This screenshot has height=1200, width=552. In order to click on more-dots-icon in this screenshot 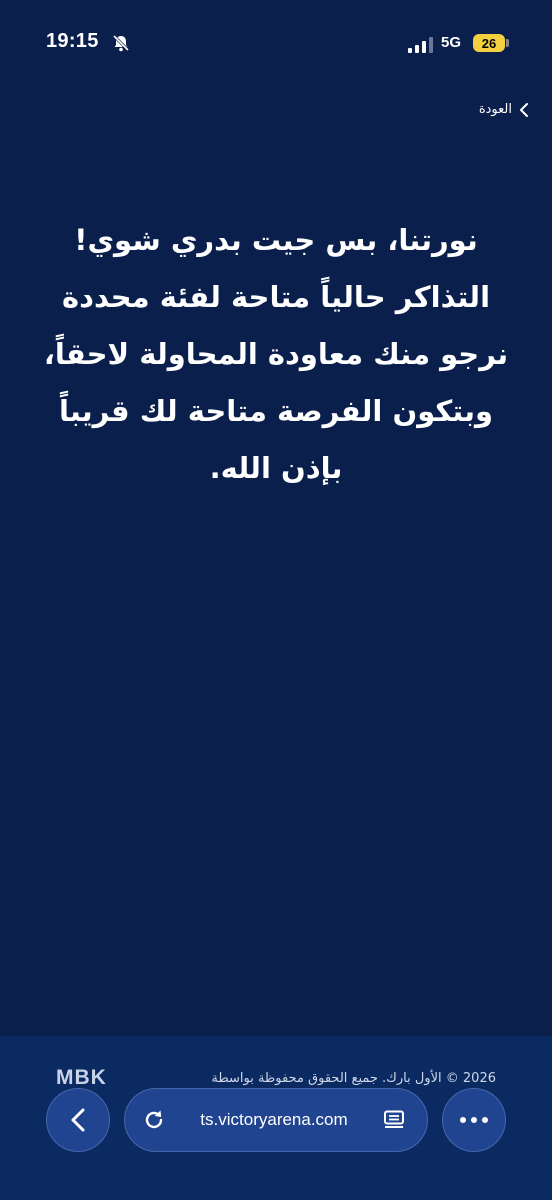, I will do `click(474, 1120)`.